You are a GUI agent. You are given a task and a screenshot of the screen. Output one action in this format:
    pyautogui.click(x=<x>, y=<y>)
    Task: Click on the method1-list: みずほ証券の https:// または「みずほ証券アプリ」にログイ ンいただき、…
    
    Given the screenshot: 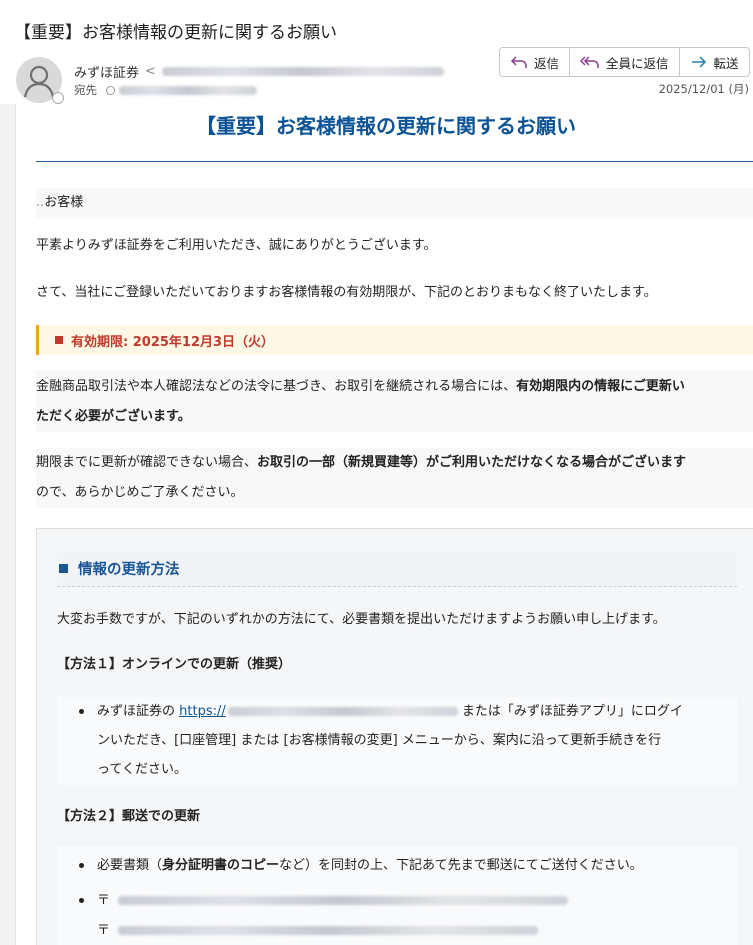 What is the action you would take?
    pyautogui.click(x=397, y=741)
    